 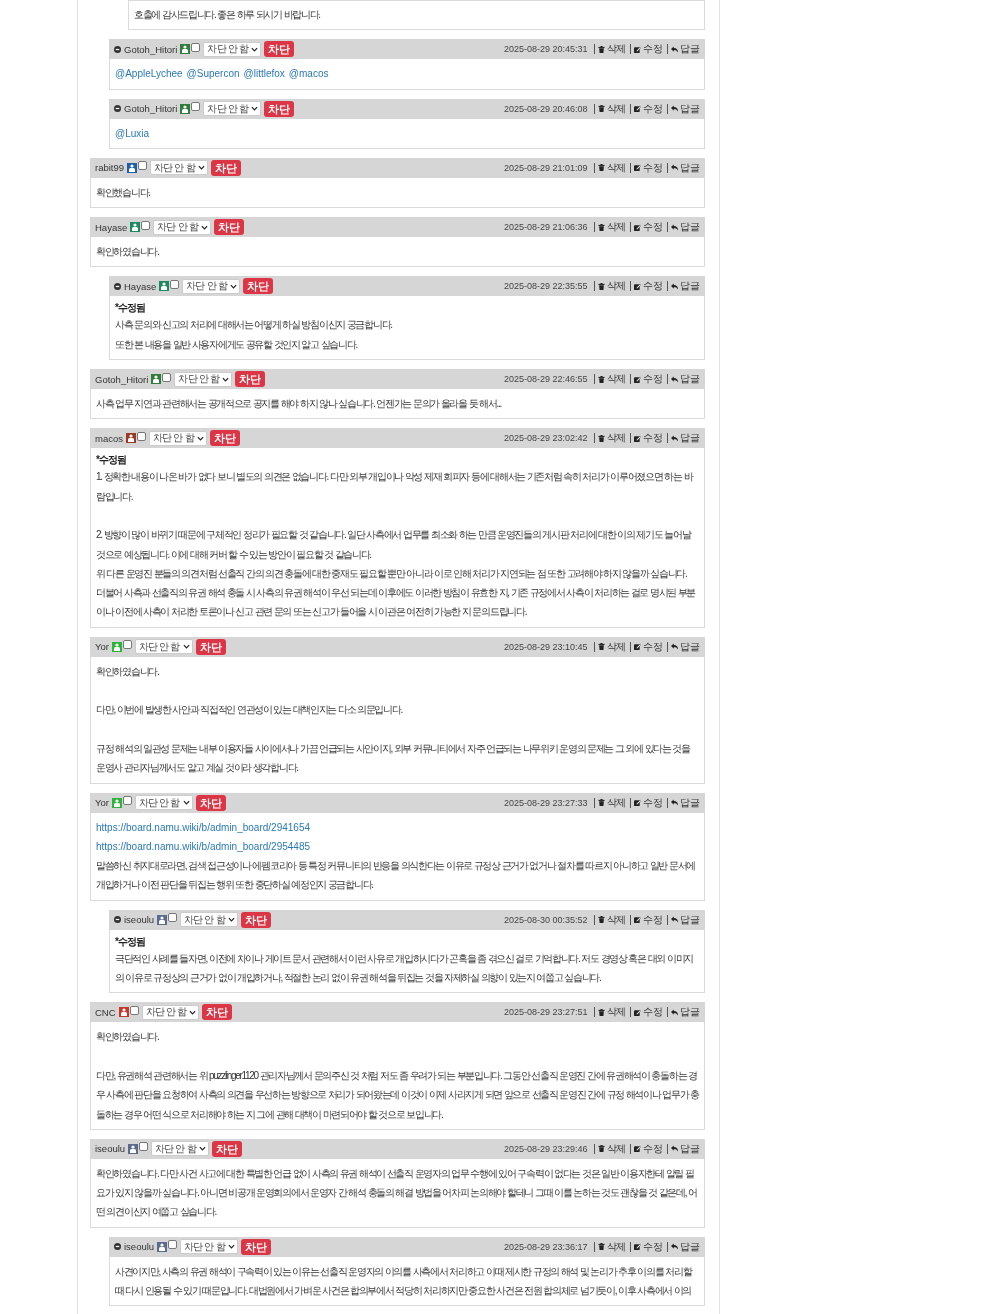 I want to click on mention-link: @littlefox, so click(x=264, y=74).